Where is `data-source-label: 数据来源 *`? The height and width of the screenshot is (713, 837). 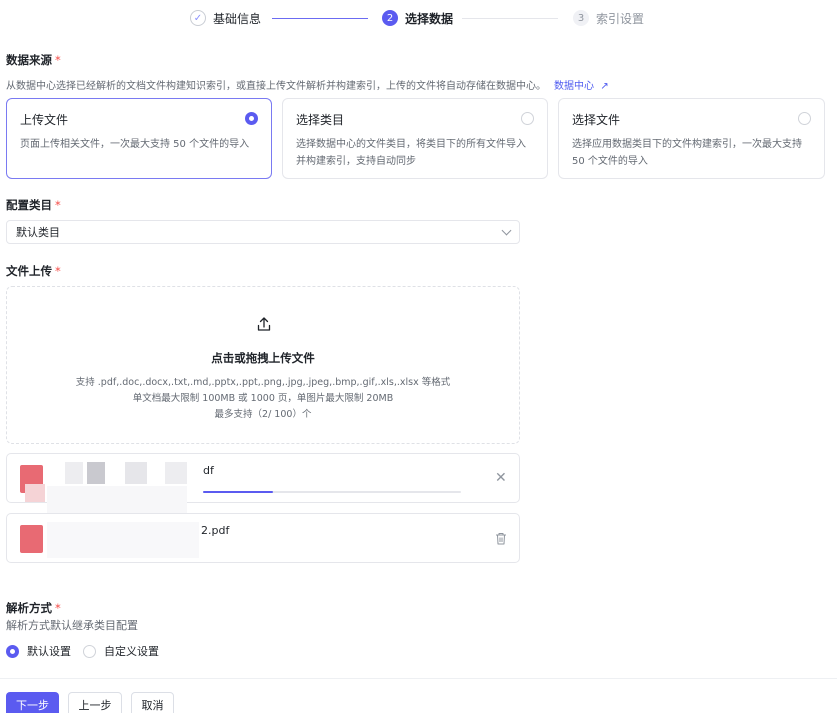 data-source-label: 数据来源 * is located at coordinates (33, 60).